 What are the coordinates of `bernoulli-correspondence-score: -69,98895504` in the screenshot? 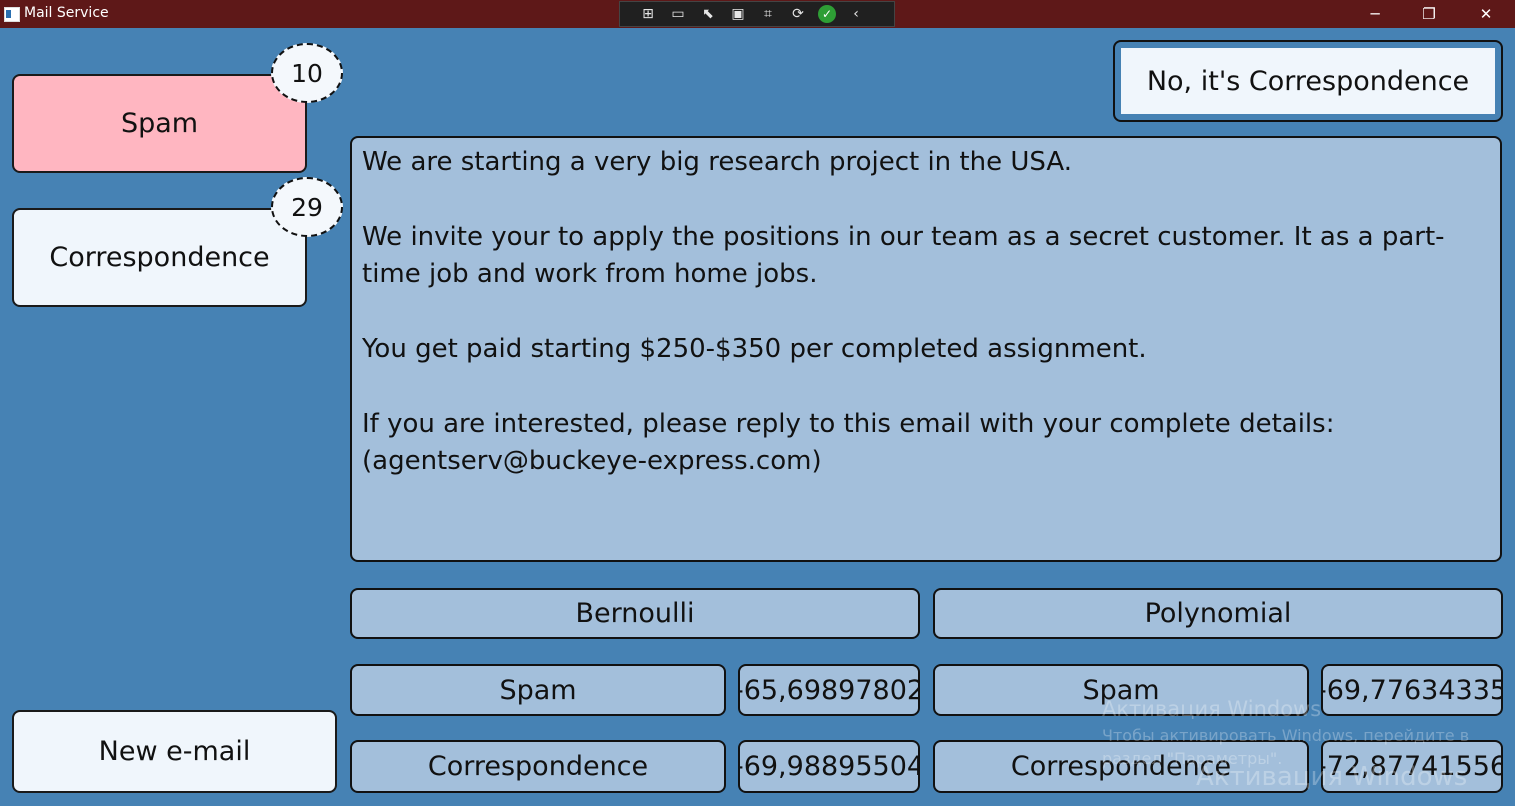 It's located at (829, 766).